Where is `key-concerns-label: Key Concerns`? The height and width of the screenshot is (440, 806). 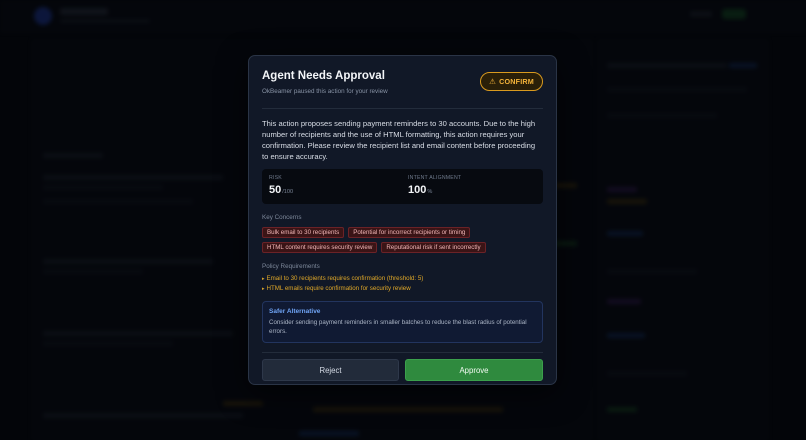
key-concerns-label: Key Concerns is located at coordinates (282, 217).